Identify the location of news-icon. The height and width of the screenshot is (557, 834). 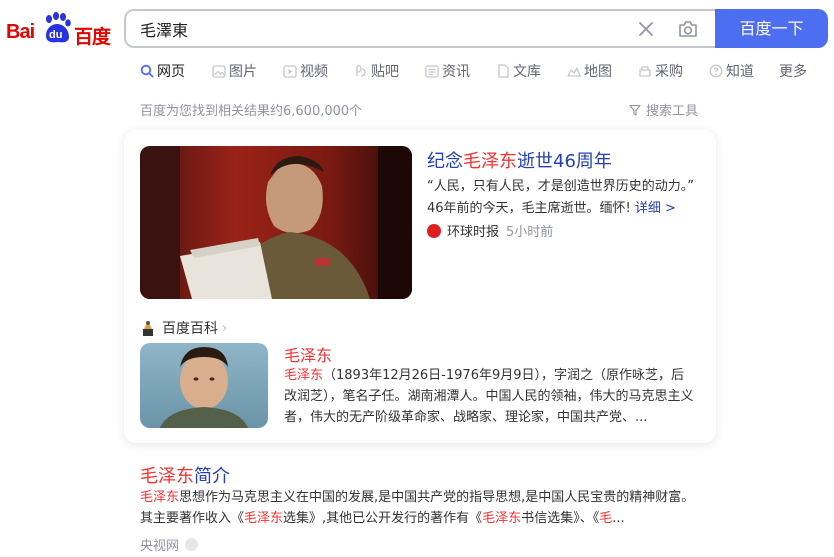
(432, 71).